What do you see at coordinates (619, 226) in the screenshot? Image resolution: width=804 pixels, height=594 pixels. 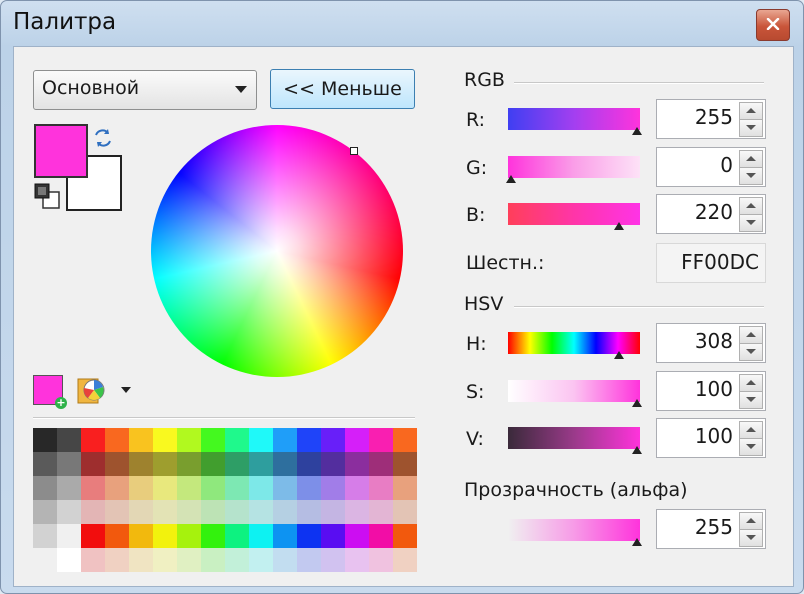 I see `b-slider-thumb` at bounding box center [619, 226].